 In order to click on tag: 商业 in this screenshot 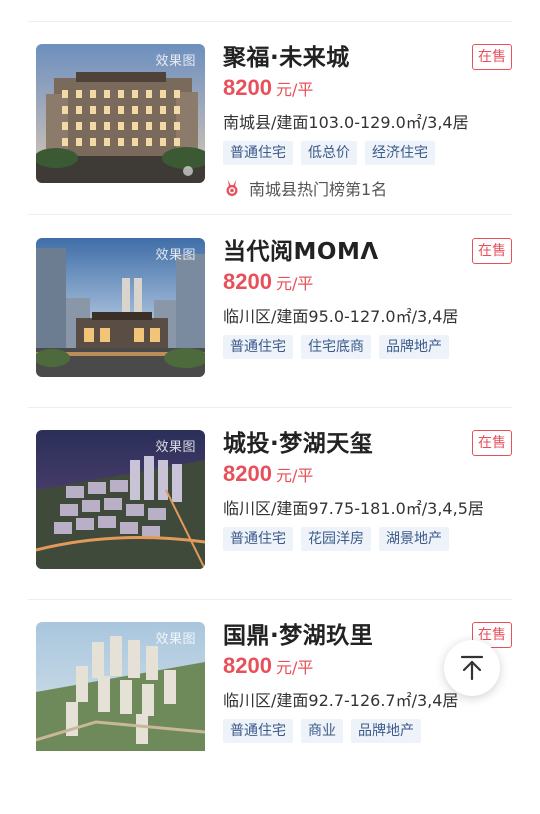, I will do `click(322, 731)`.